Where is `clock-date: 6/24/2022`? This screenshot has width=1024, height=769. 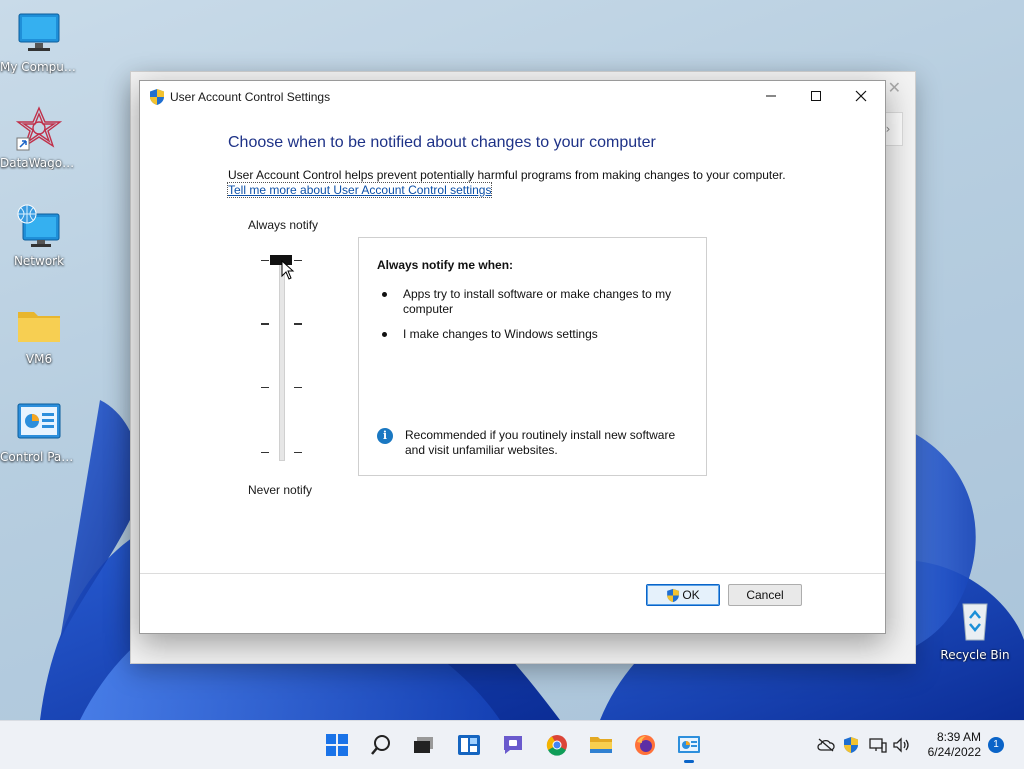 clock-date: 6/24/2022 is located at coordinates (954, 752).